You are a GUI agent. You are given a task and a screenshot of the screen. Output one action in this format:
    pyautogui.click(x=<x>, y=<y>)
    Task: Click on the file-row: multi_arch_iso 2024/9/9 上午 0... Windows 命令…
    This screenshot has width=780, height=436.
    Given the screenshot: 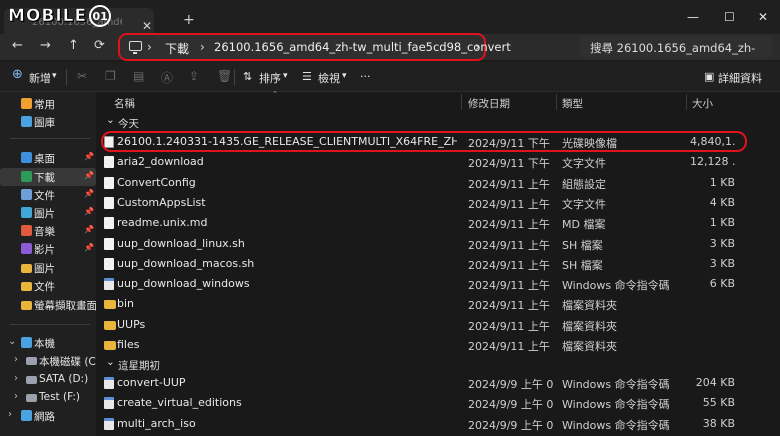 What is the action you would take?
    pyautogui.click(x=438, y=424)
    